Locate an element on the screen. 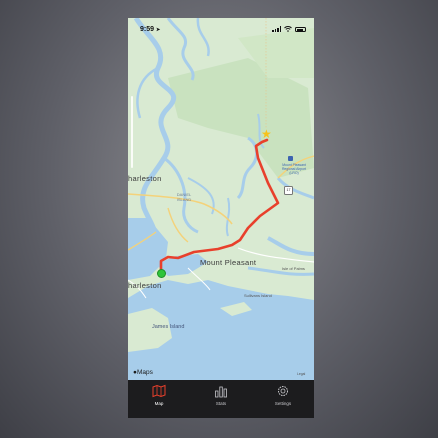 Image resolution: width=438 pixels, height=438 pixels. maps-attribution: ●Maps is located at coordinates (143, 372).